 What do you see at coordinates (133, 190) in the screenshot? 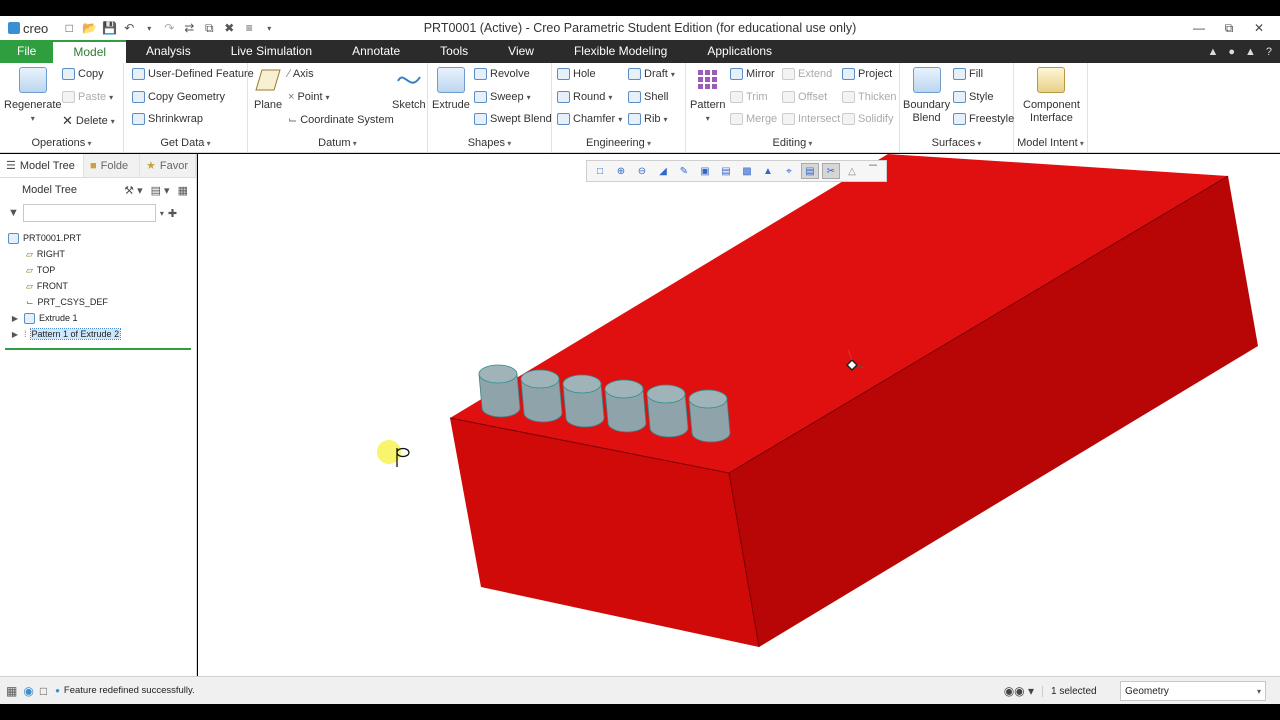
I see `tree-settings-icon: ⚒ ▾` at bounding box center [133, 190].